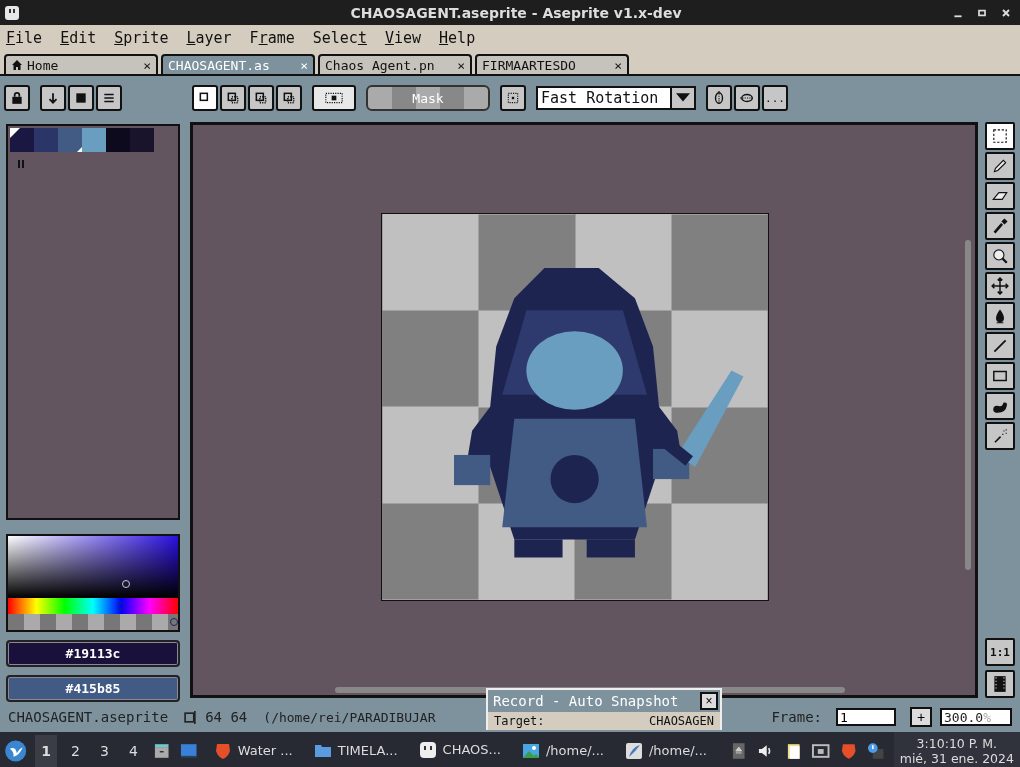  Describe the element at coordinates (88, 717) in the screenshot. I see `file-name: CHAOSAGENT.aseprite` at that location.